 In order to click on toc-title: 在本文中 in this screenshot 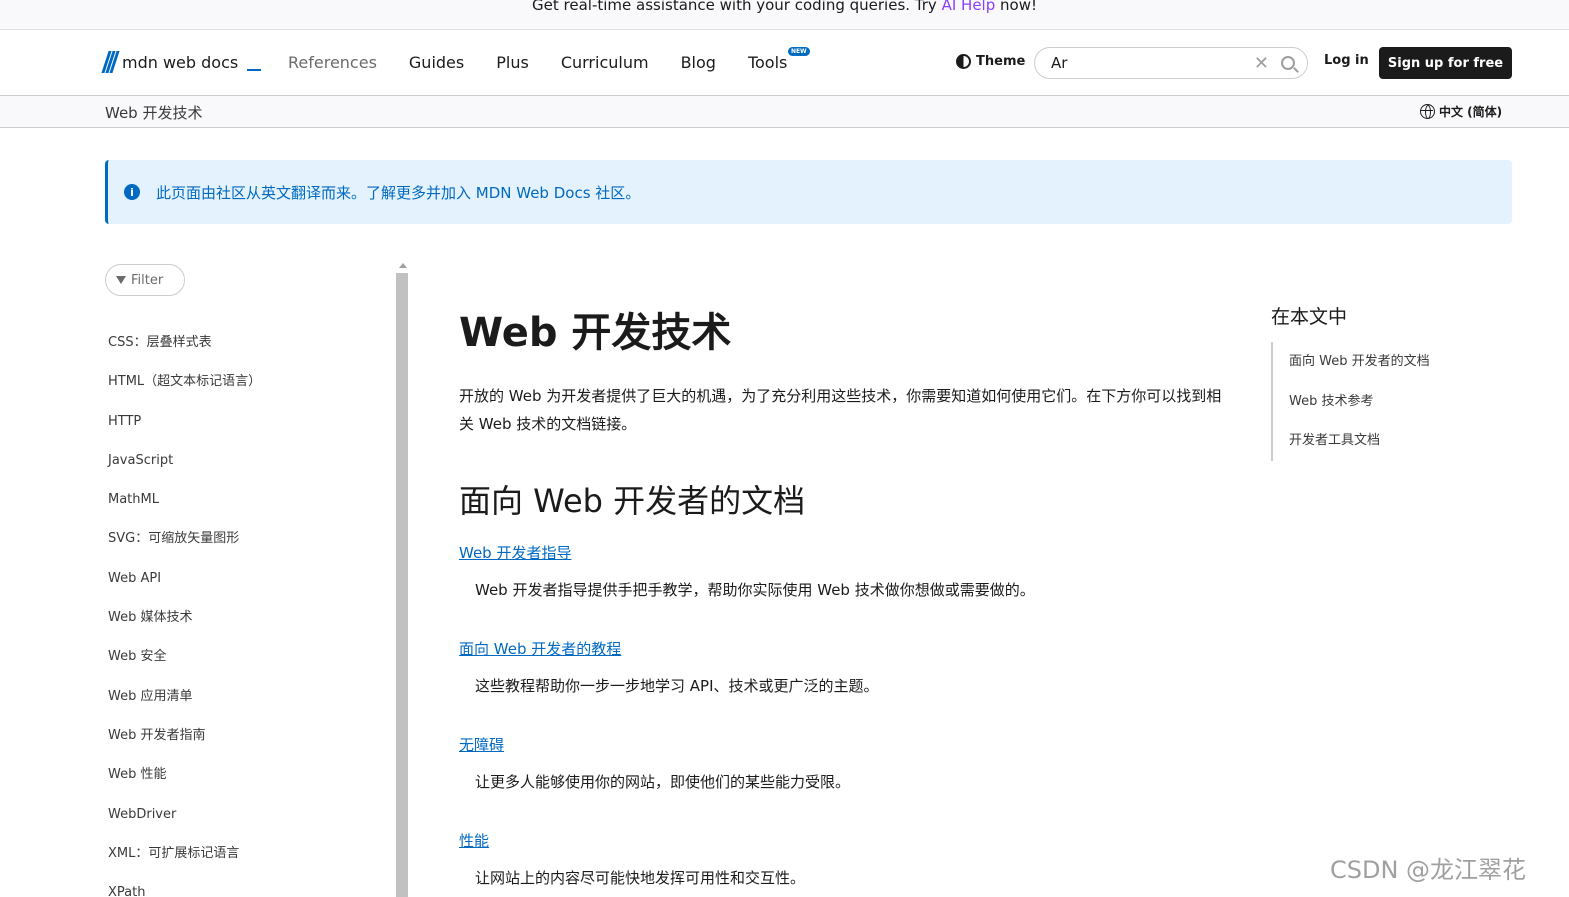, I will do `click(1309, 317)`.